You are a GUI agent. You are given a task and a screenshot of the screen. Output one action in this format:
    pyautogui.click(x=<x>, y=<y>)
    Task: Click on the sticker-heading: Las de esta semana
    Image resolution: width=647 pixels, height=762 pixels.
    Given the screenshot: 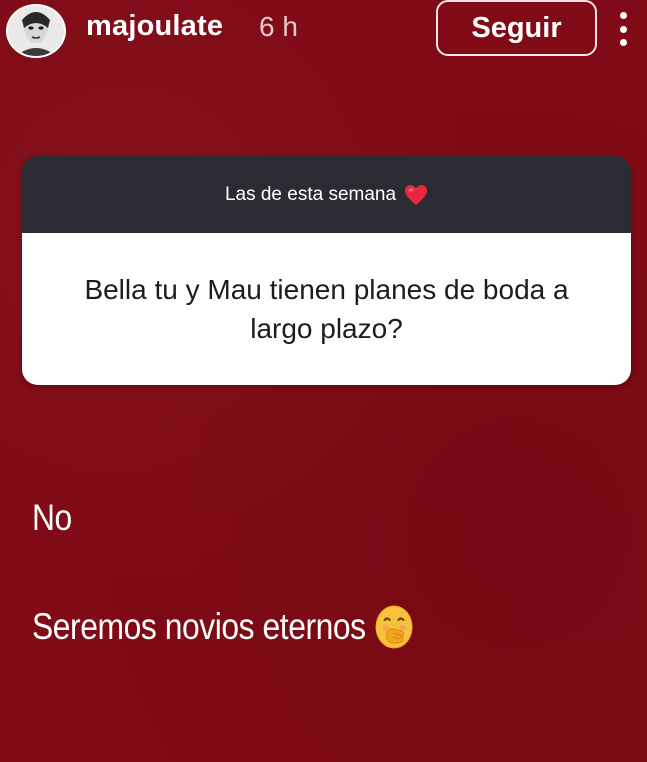 What is the action you would take?
    pyautogui.click(x=310, y=194)
    